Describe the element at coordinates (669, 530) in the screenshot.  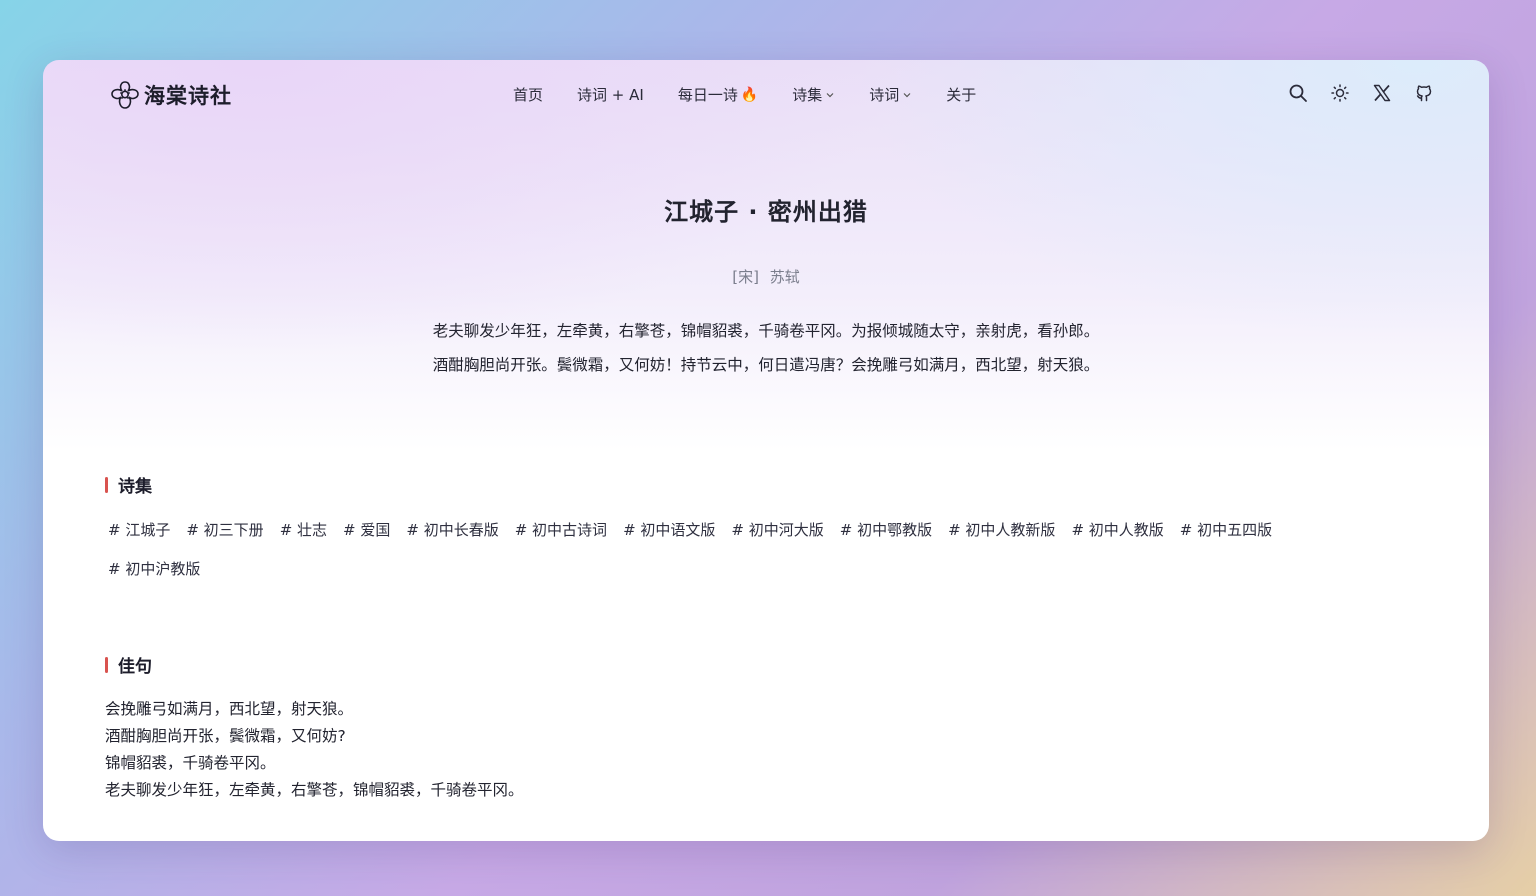
I see `collection-tag: # 初中语文版` at that location.